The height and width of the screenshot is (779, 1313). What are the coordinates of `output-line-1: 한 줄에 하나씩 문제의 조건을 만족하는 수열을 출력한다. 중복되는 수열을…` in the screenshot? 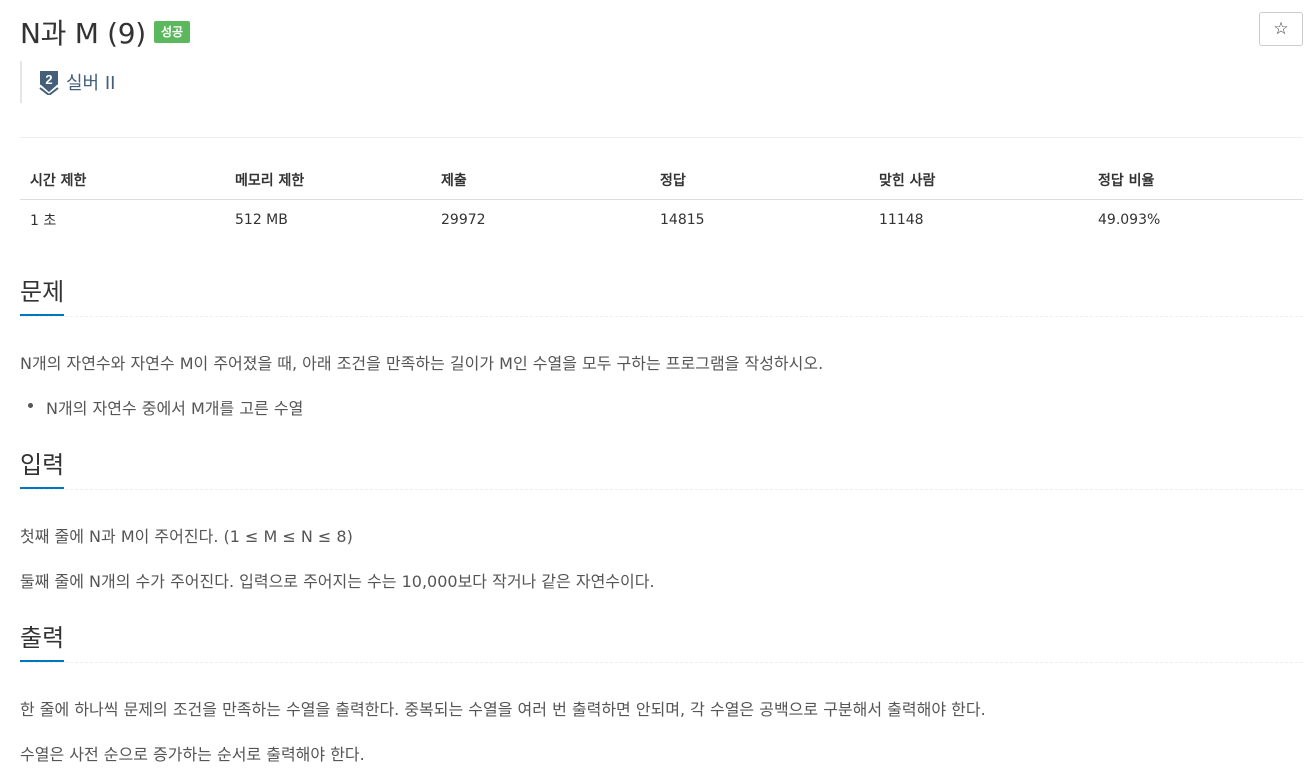 It's located at (503, 709).